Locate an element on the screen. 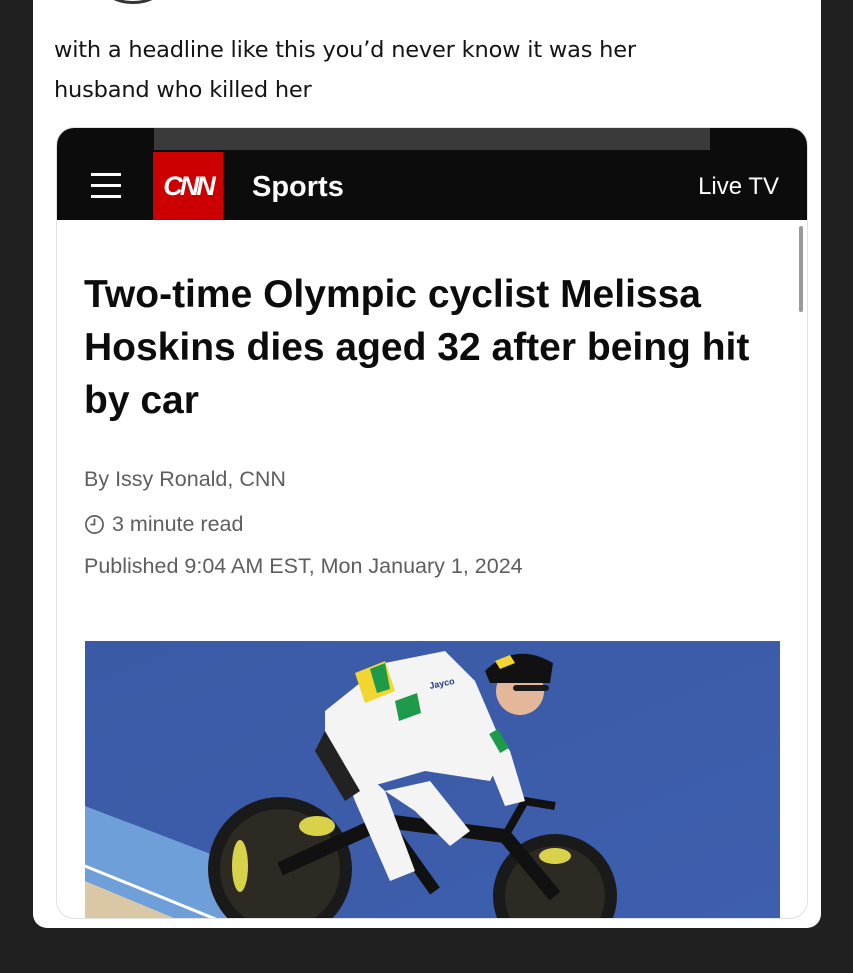  cnn-header: CNN Sports Live TV is located at coordinates (432, 186).